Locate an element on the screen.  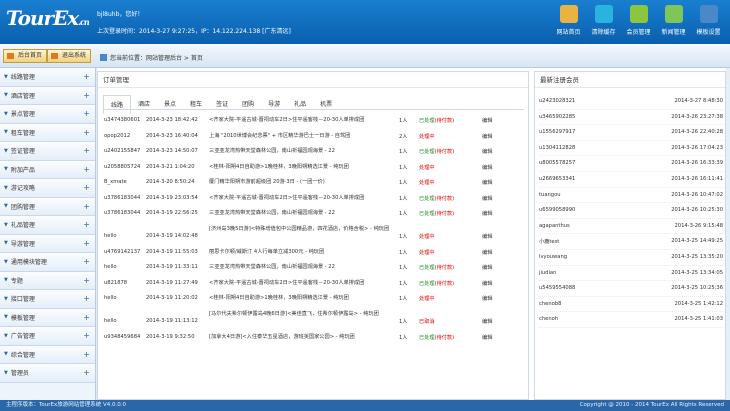
sidebar-item: ▼ 接口管理 + is located at coordinates (47, 299).